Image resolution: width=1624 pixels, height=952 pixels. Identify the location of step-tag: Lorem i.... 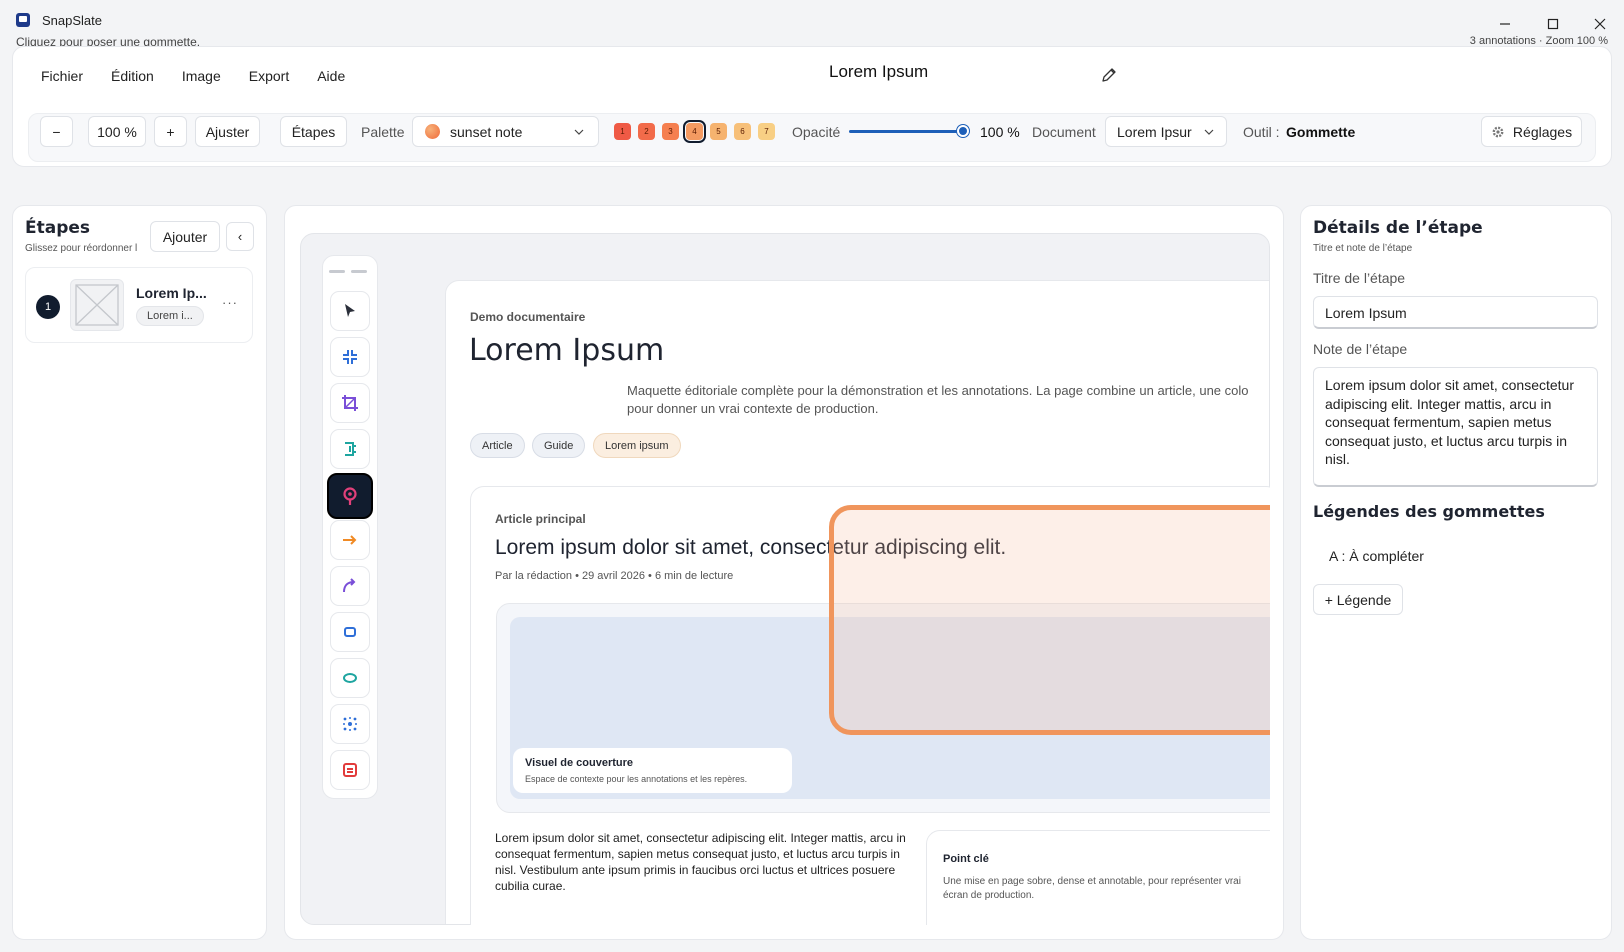
(170, 316).